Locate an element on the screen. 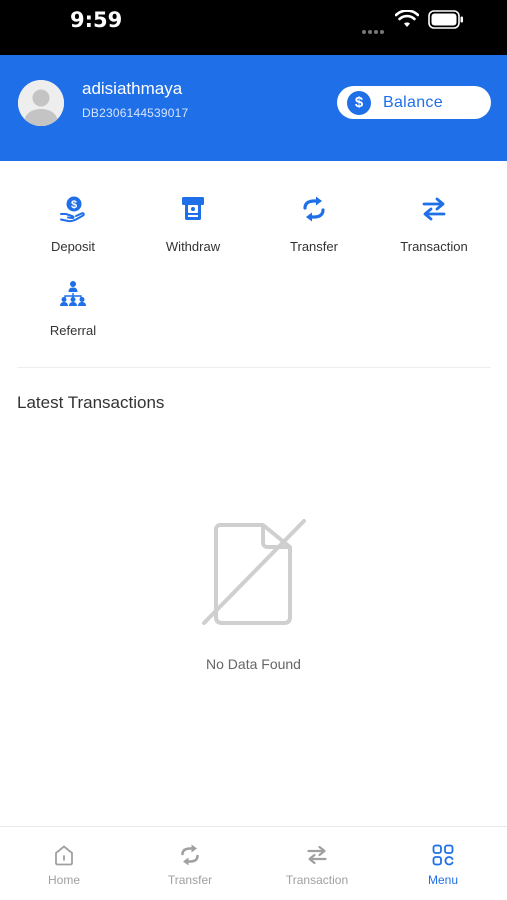 The width and height of the screenshot is (507, 900). nav-menu-label: Menu is located at coordinates (443, 880).